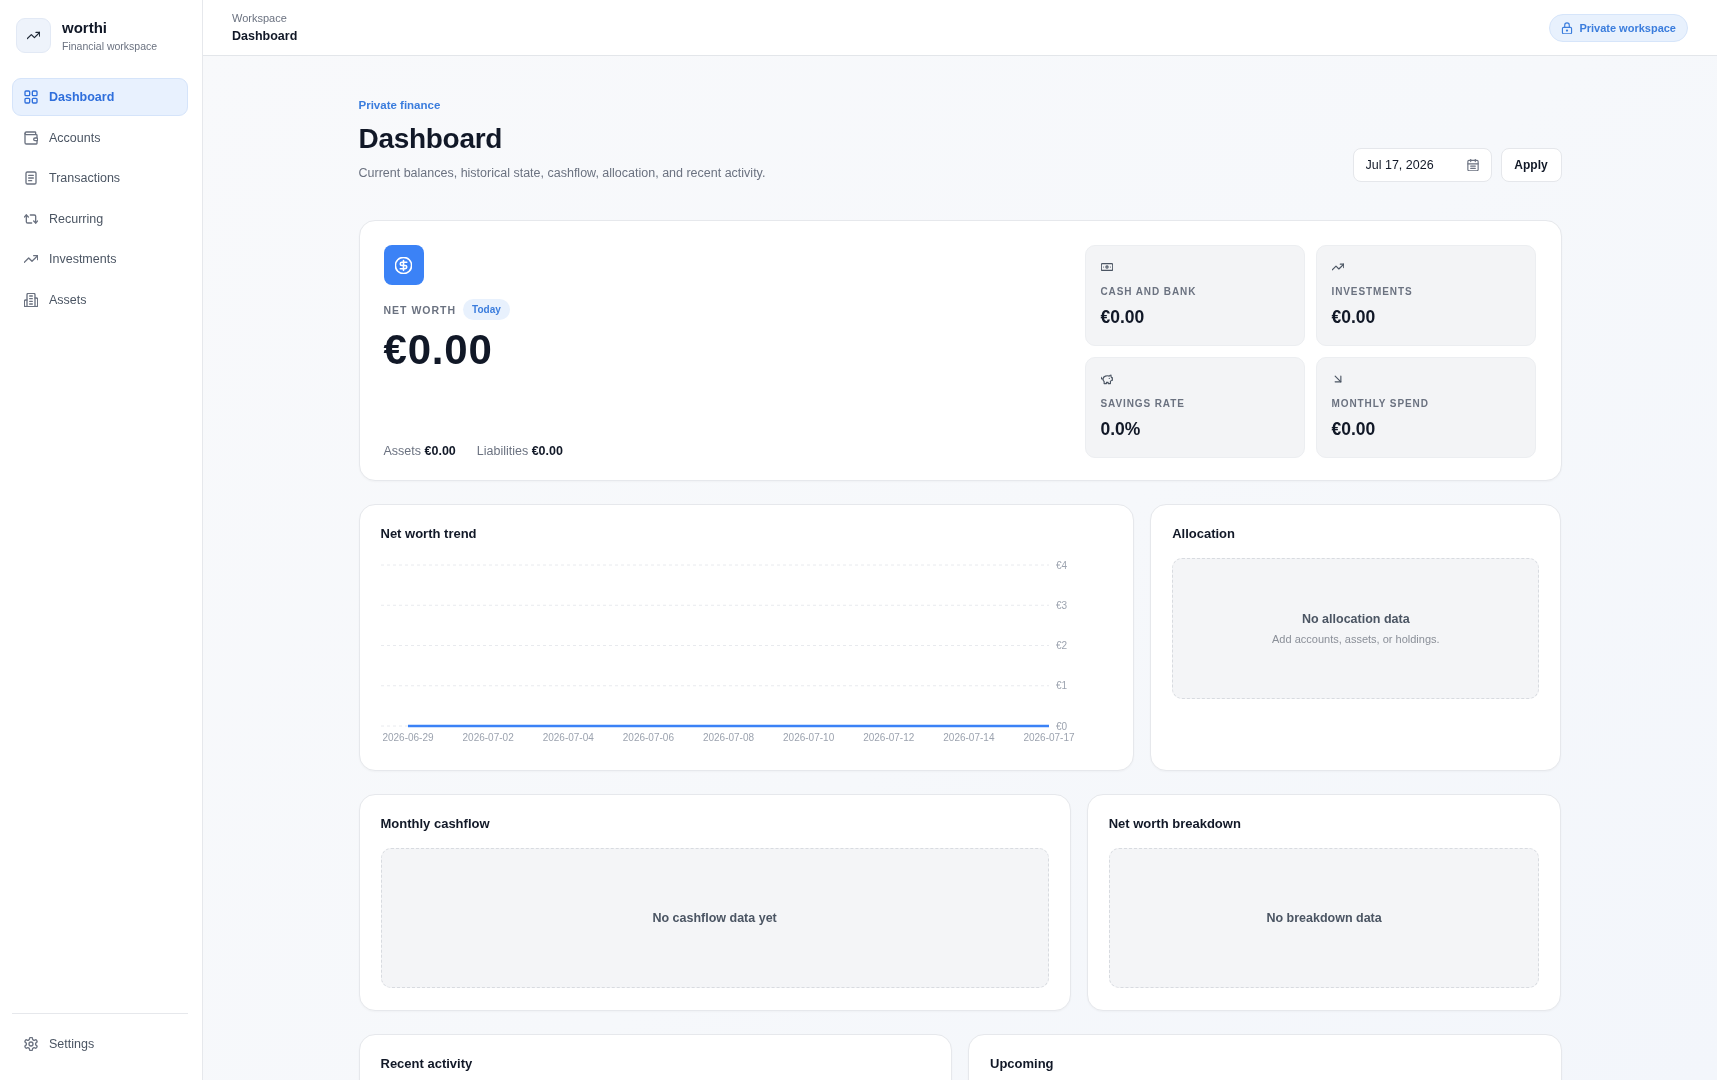  Describe the element at coordinates (1618, 27) in the screenshot. I see `workspace-button: Private workspace` at that location.